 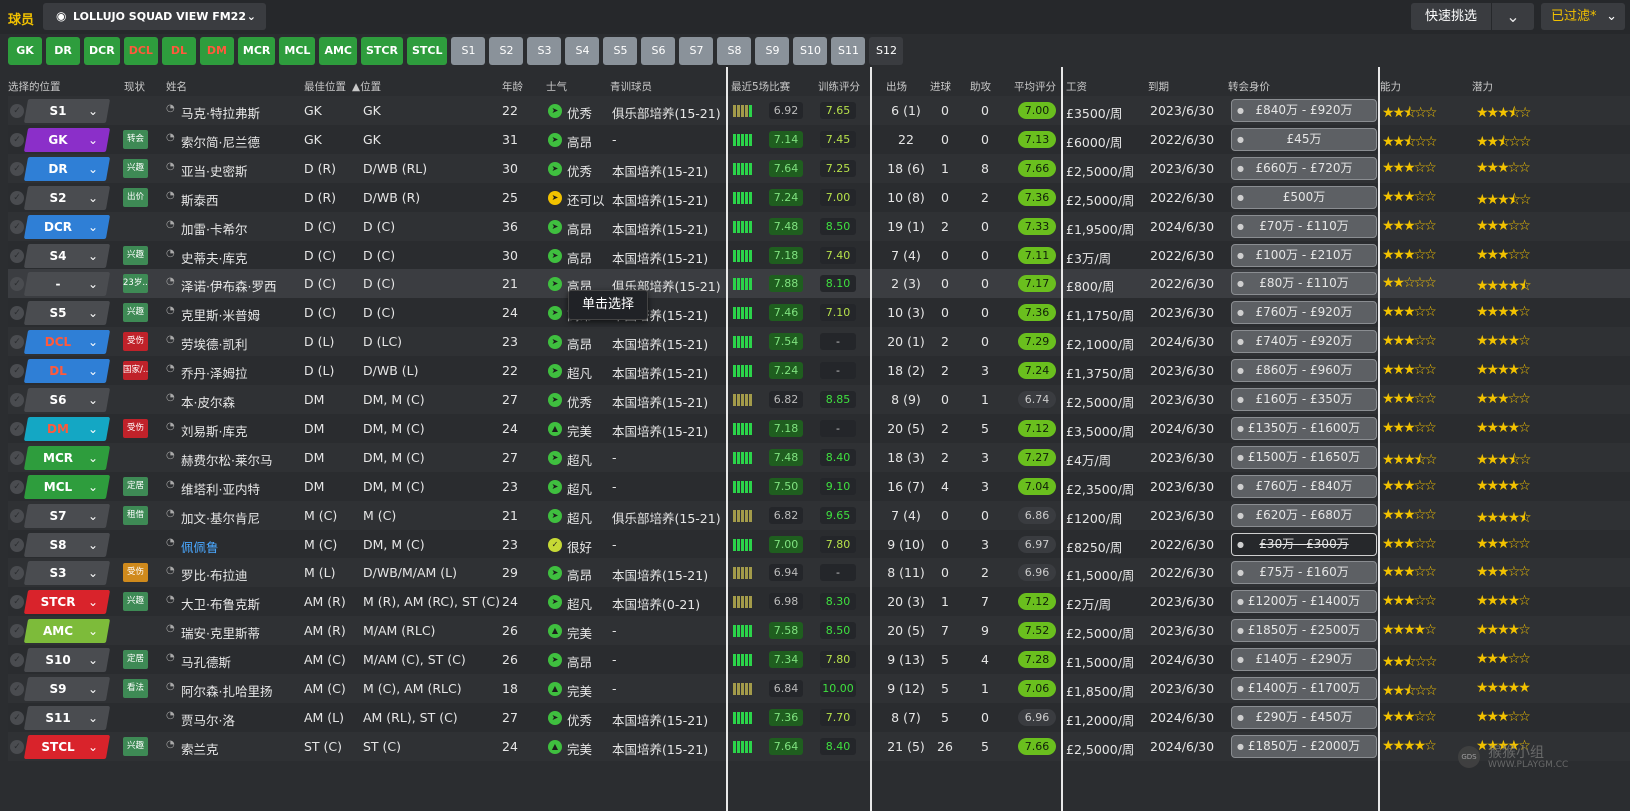 What do you see at coordinates (1390, 86) in the screenshot?
I see `col-ability: 能力` at bounding box center [1390, 86].